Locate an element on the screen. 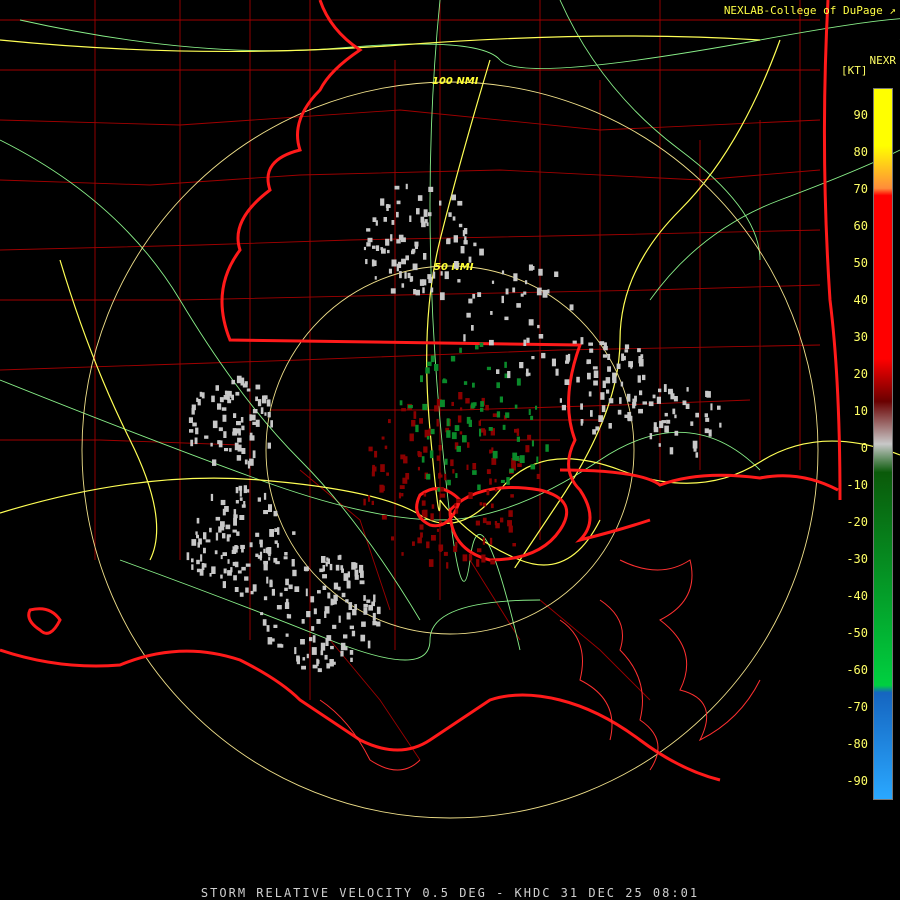  scale-tick-label: 40 is located at coordinates (860, 300).